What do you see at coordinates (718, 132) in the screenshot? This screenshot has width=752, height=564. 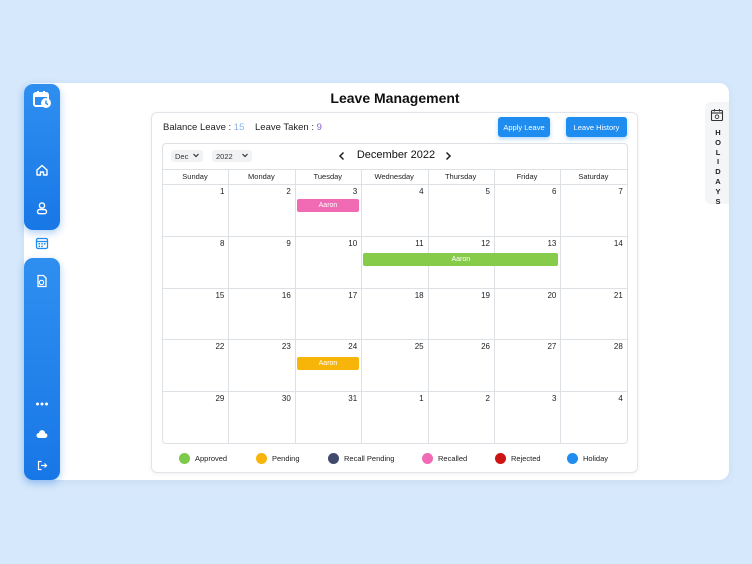 I see `holidays-letter: H` at bounding box center [718, 132].